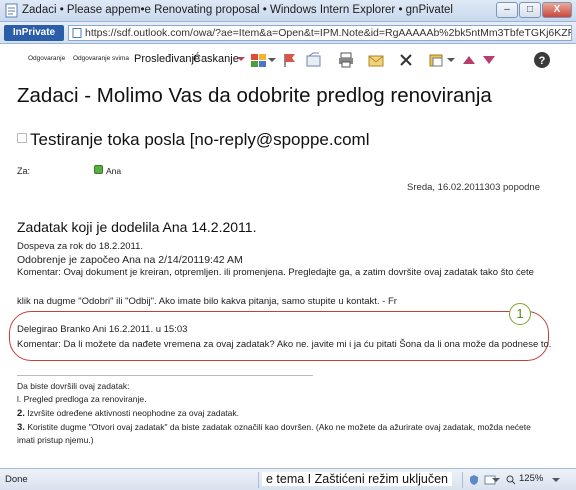 This screenshot has width=576, height=490. What do you see at coordinates (469, 60) in the screenshot?
I see `previous-item-icon` at bounding box center [469, 60].